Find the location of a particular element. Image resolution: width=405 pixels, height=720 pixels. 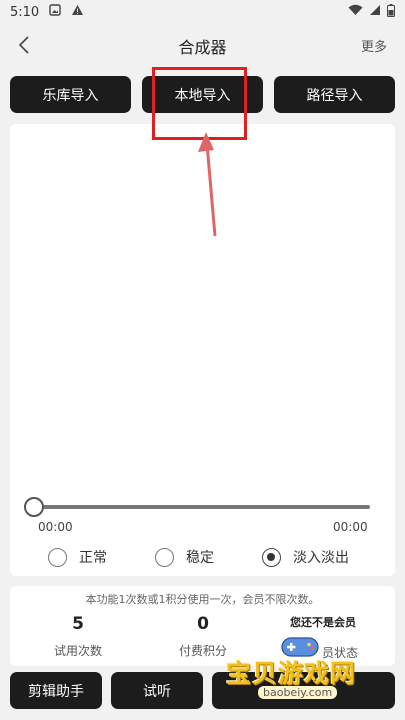

edit-assistant-button: 剪辑助手 is located at coordinates (56, 690).